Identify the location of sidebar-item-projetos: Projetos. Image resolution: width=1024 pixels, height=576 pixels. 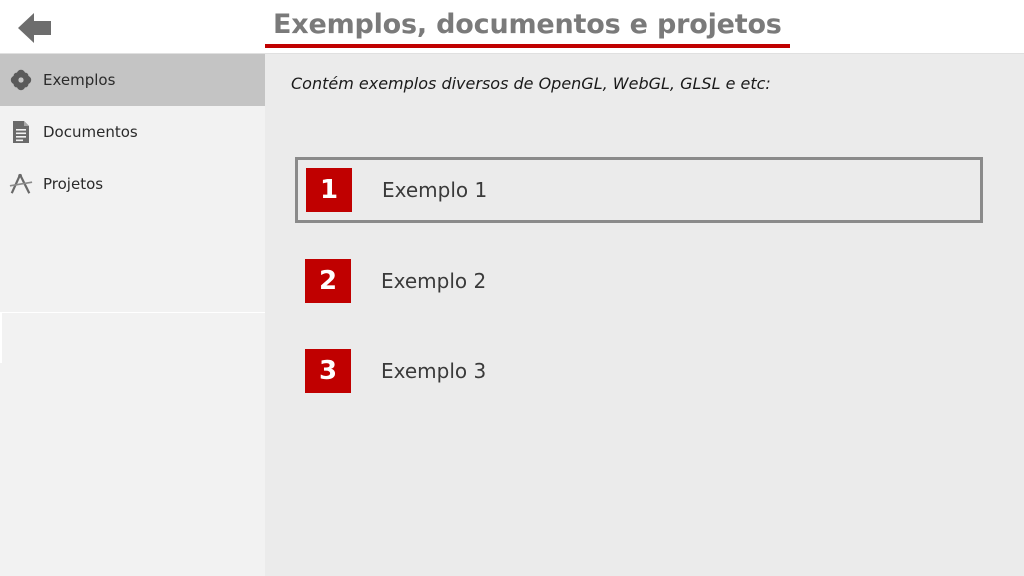
(132, 184).